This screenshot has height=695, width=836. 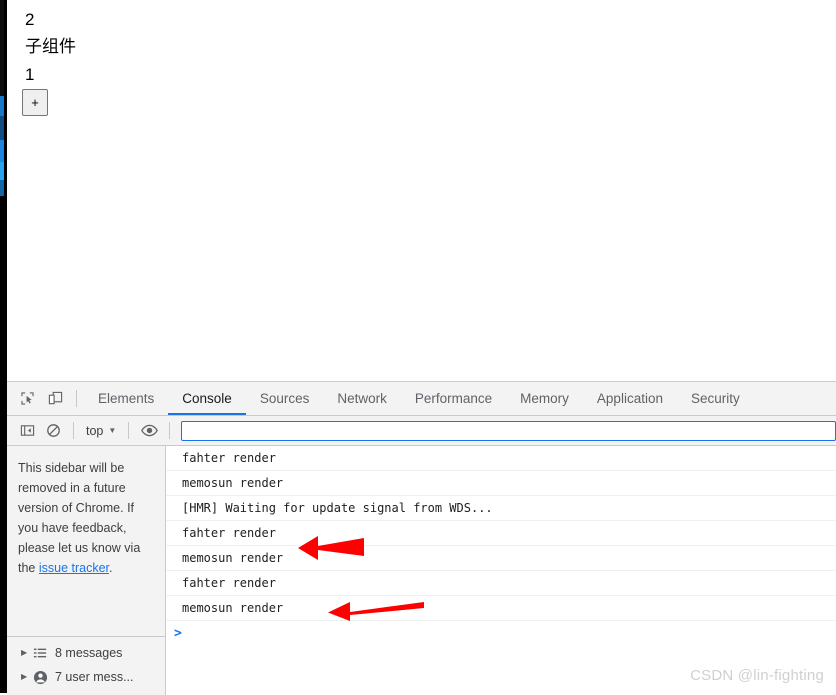 I want to click on execution-context-selector: top ▼, so click(x=101, y=430).